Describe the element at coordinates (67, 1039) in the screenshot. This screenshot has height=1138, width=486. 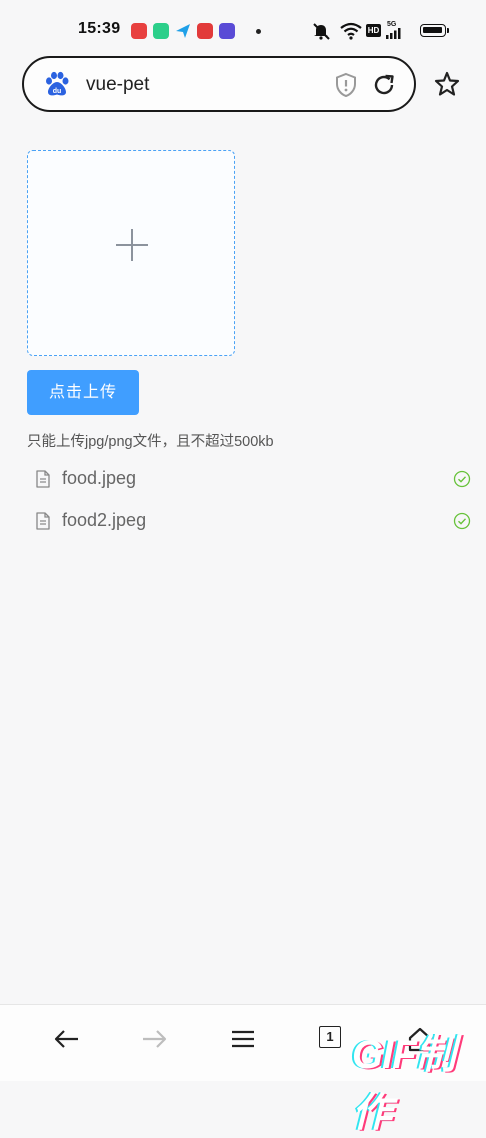
I see `back-arrow-icon` at that location.